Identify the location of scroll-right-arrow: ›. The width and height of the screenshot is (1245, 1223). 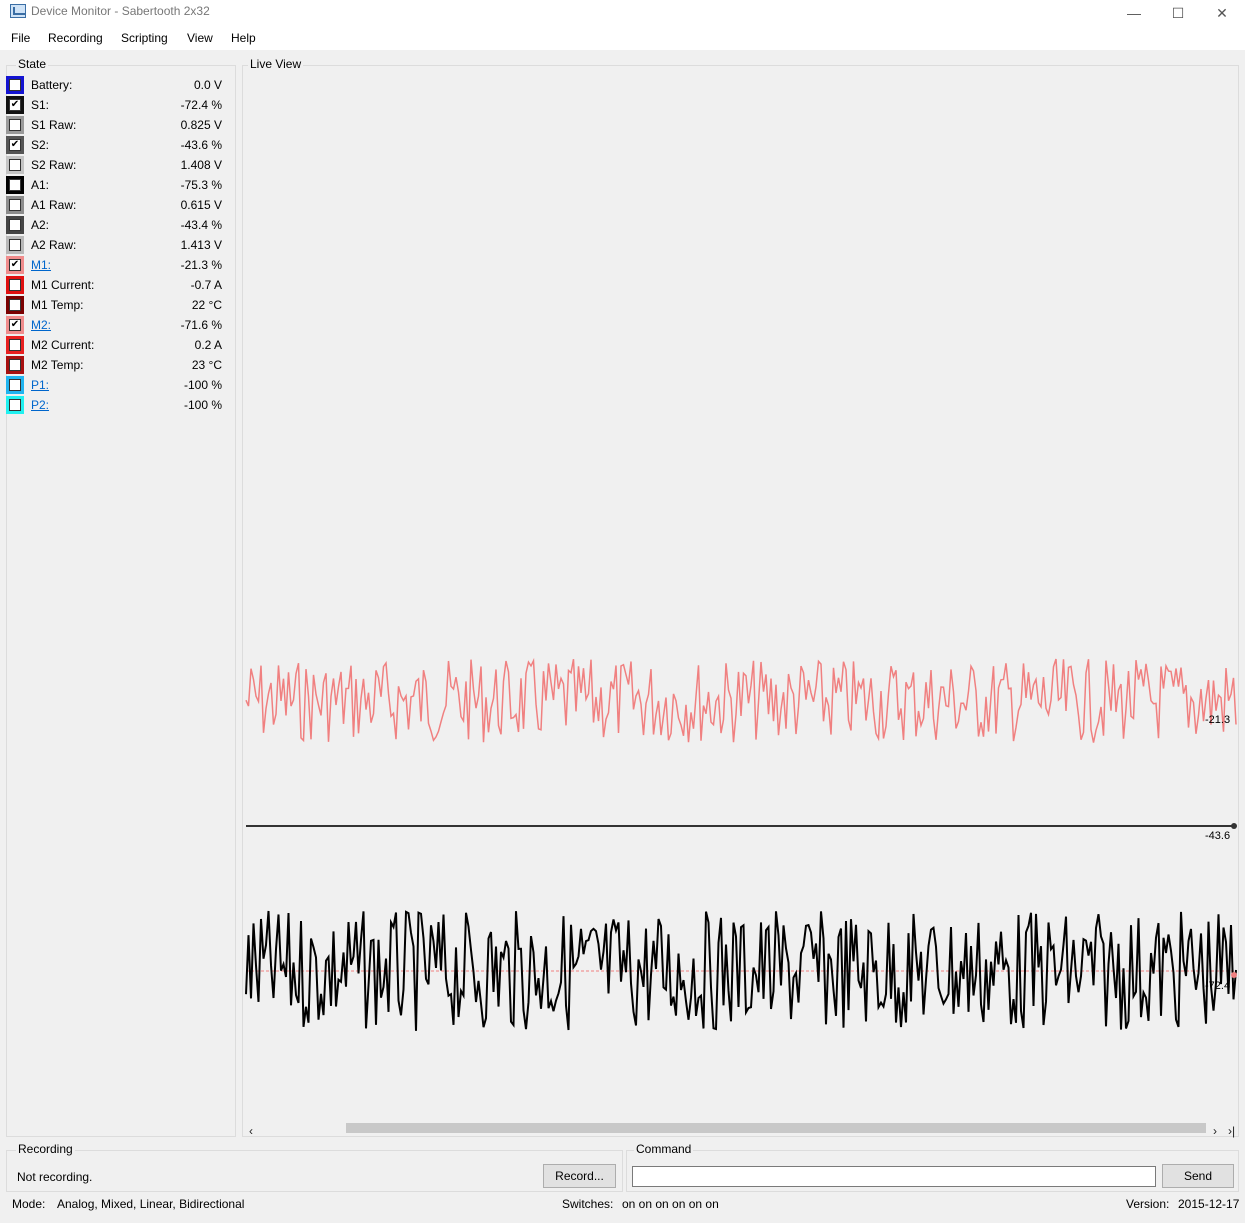
(1215, 1131).